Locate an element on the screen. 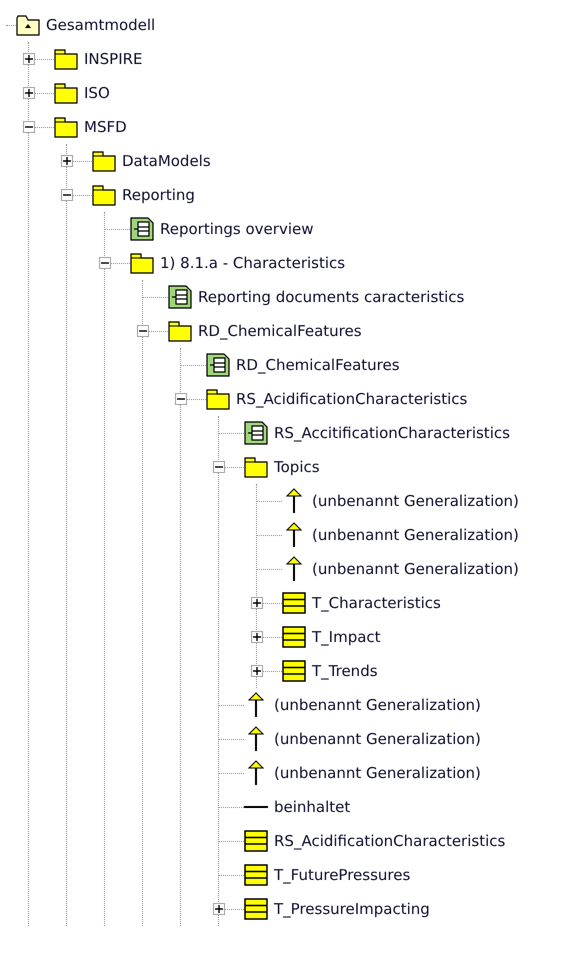 The width and height of the screenshot is (587, 972). tree-item-label: T_Characteristics is located at coordinates (376, 603).